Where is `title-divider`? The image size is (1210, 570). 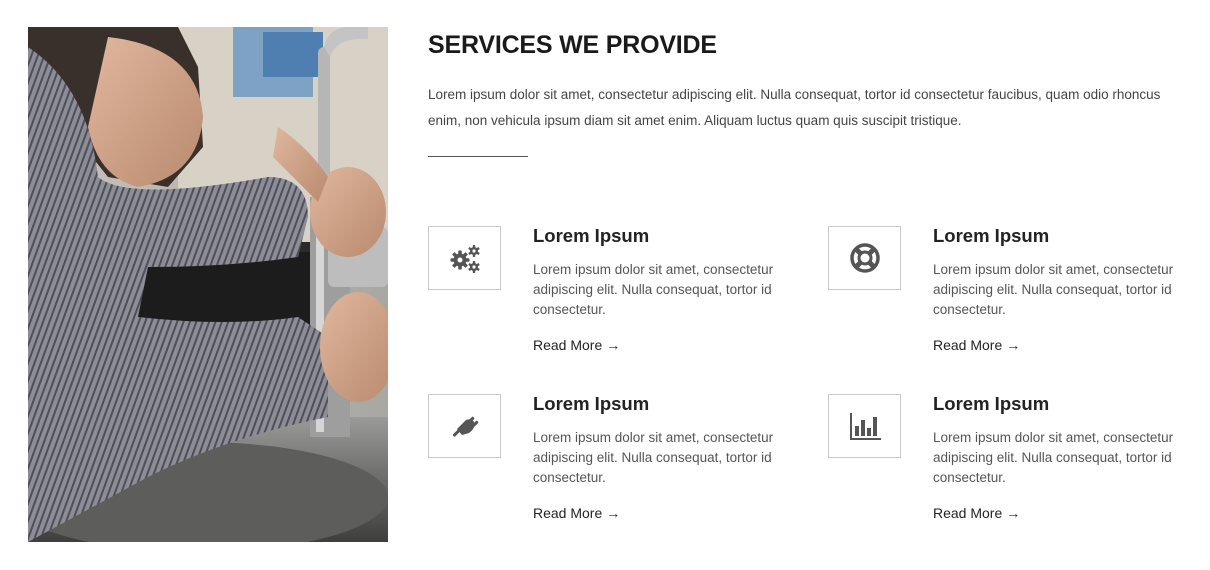 title-divider is located at coordinates (478, 156).